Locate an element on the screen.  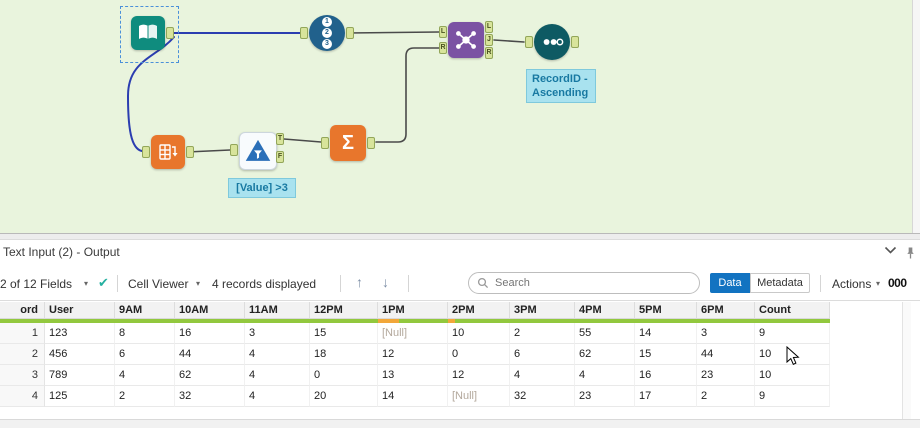
row-number: 2 is located at coordinates (22, 354).